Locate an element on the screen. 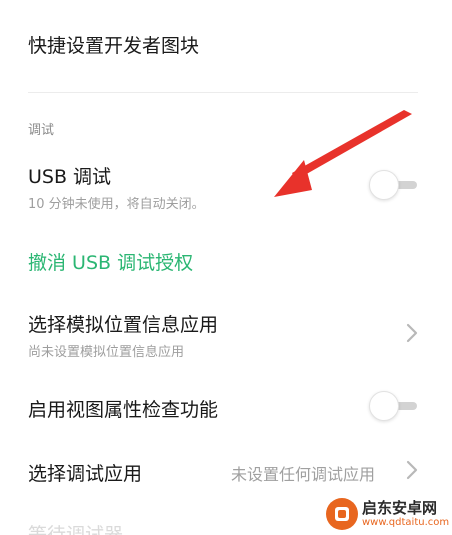 This screenshot has width=452, height=535. view-attribute-toggle is located at coordinates (394, 406).